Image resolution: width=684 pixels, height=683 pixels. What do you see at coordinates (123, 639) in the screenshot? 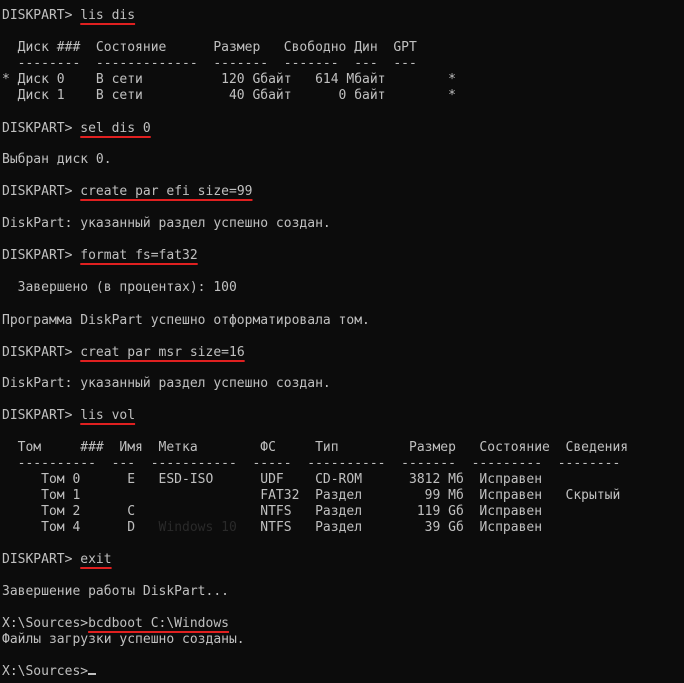
I see `output-message: Файлы загрузки успешно созданы.` at bounding box center [123, 639].